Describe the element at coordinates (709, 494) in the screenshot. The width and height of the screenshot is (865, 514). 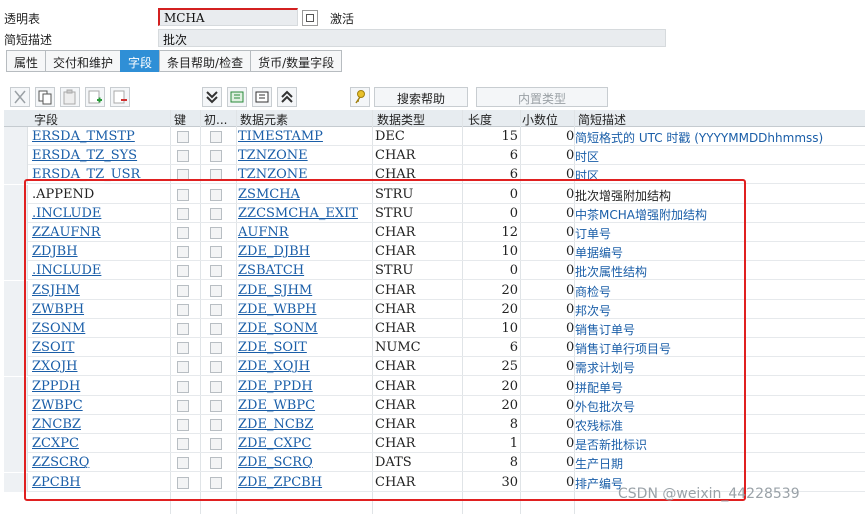
I see `watermark: CSDN @weixin_44228539` at that location.